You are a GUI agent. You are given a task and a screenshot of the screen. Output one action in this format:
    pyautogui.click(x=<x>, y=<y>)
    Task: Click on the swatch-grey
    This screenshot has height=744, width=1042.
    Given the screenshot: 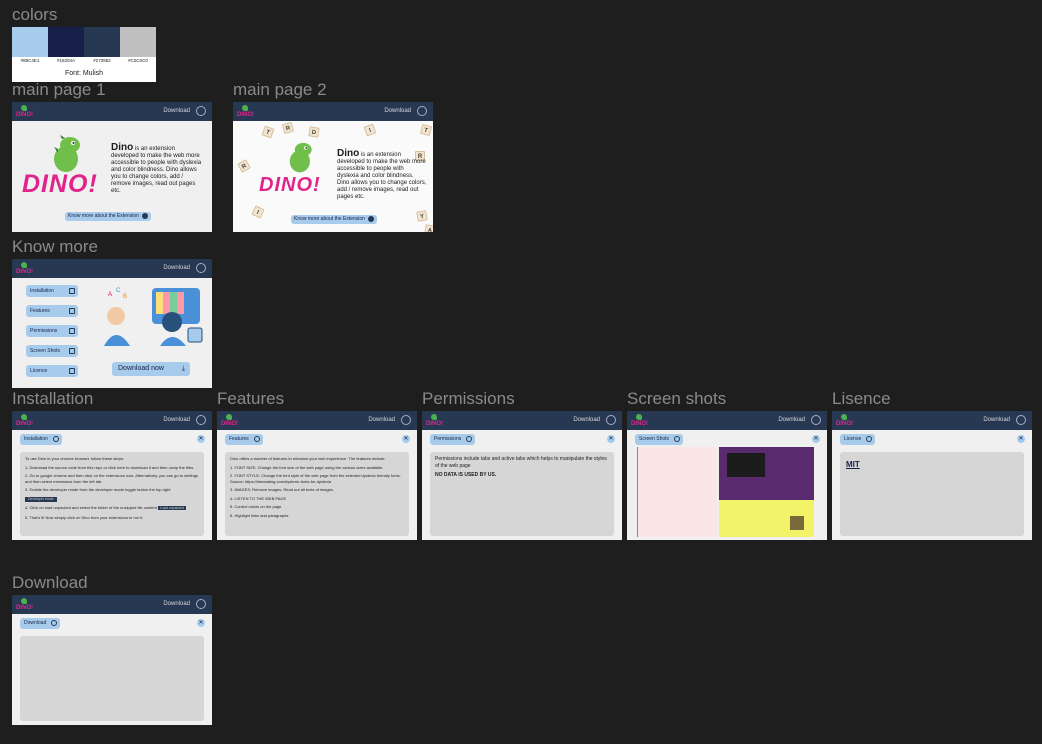 What is the action you would take?
    pyautogui.click(x=138, y=42)
    